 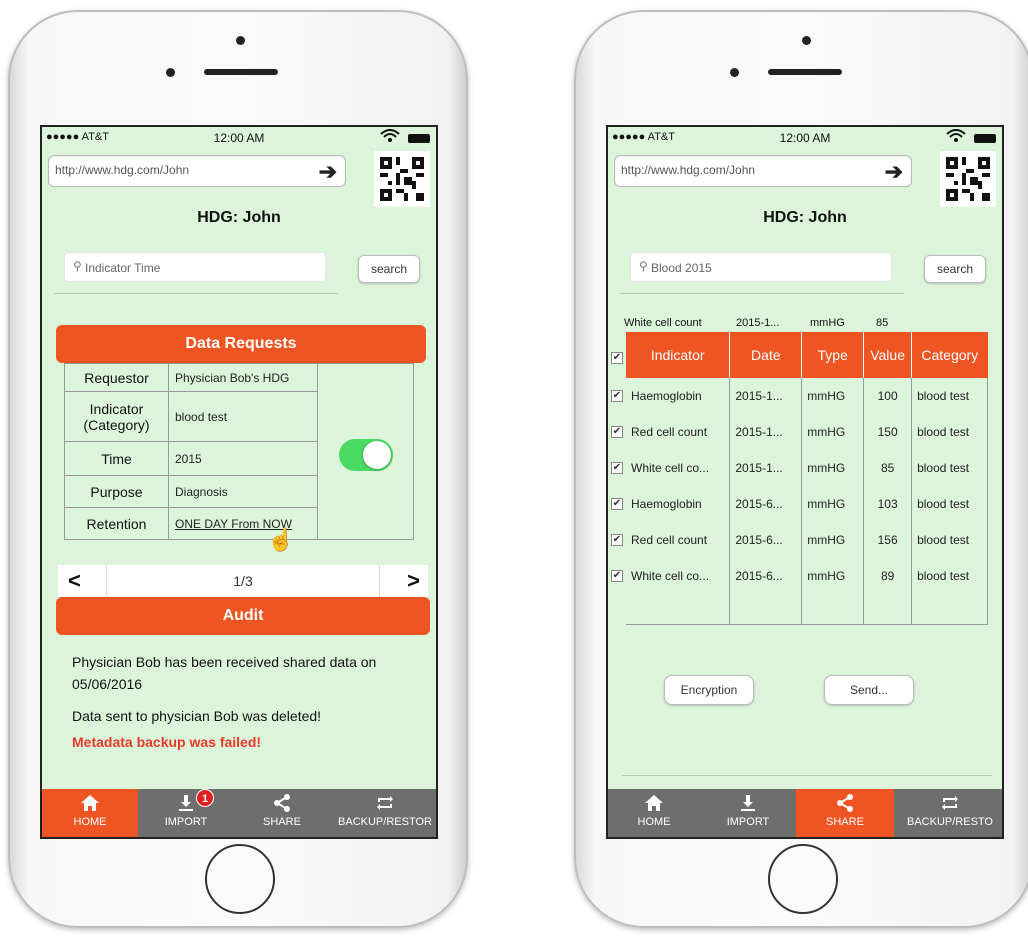 I want to click on search-icon: ⚲, so click(x=643, y=266).